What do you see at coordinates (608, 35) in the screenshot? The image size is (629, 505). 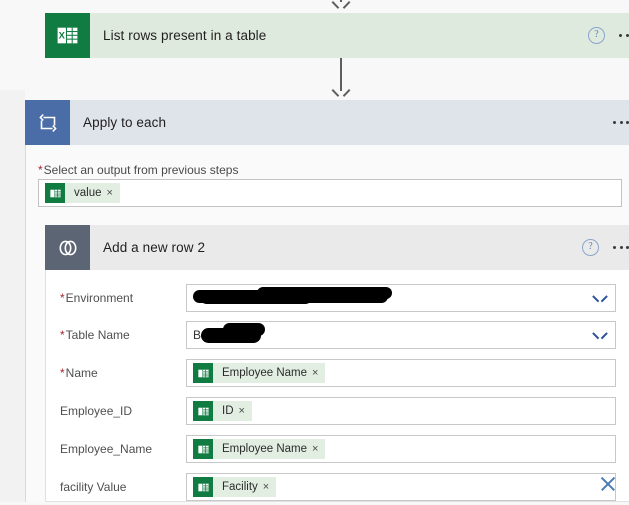 I see `card-header-actions: ?` at bounding box center [608, 35].